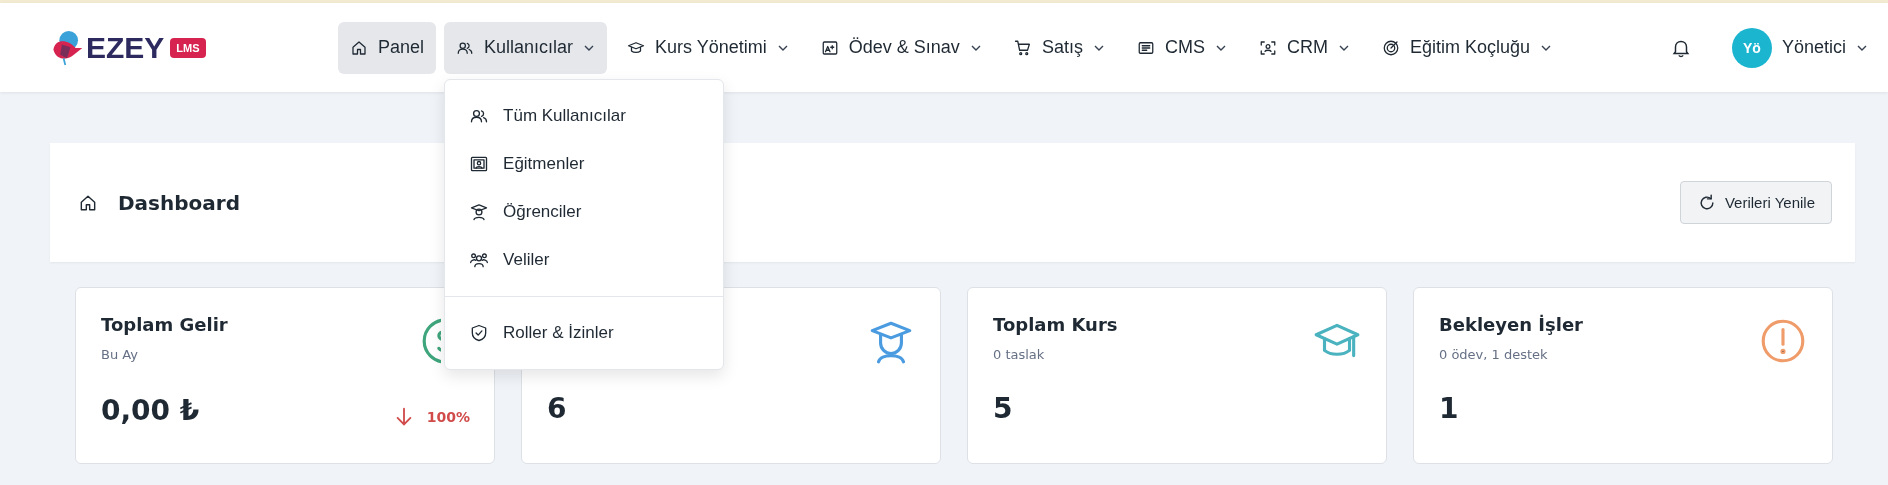  Describe the element at coordinates (1511, 324) in the screenshot. I see `stat-title: Bekleyen İşler` at that location.